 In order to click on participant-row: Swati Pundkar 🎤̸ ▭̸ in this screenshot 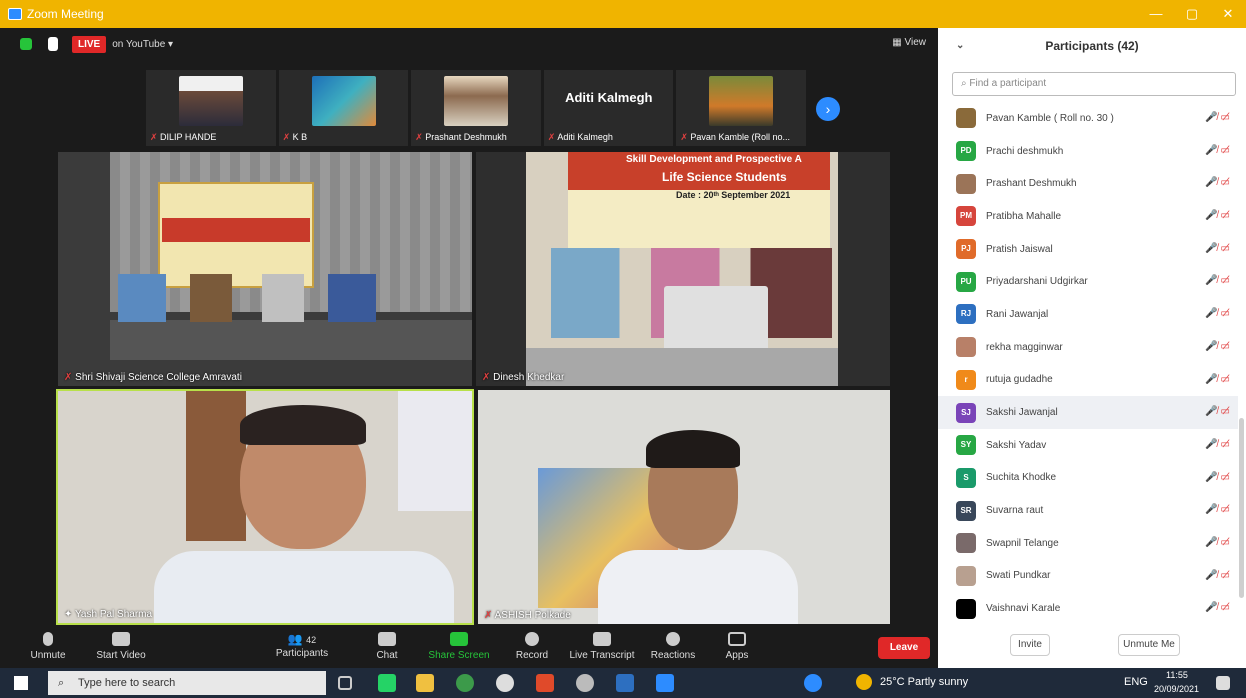, I will do `click(1088, 576)`.